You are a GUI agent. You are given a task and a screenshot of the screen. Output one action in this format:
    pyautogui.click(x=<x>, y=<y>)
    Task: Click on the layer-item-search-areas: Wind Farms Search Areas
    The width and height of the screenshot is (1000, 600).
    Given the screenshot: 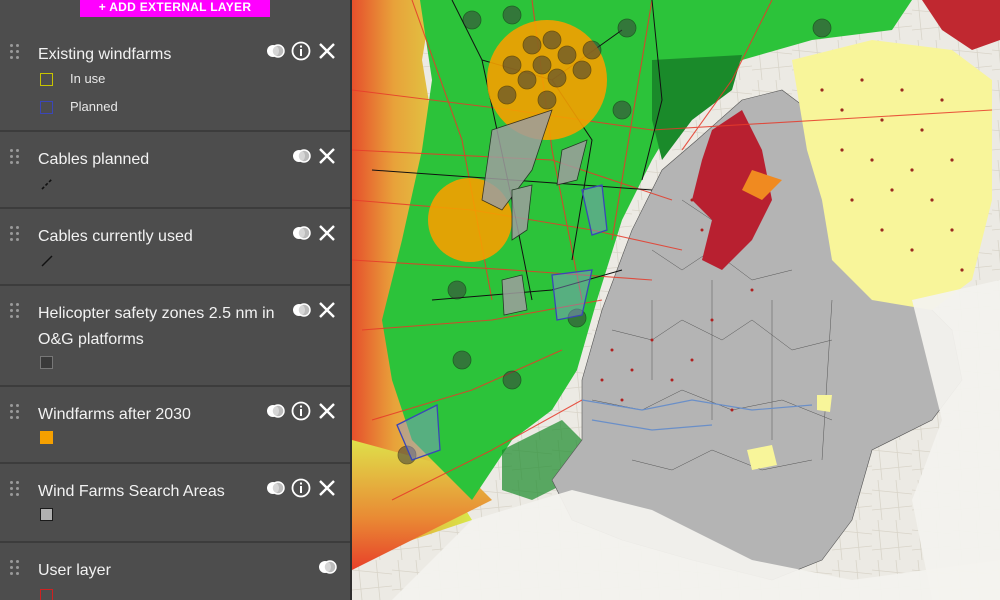 What is the action you would take?
    pyautogui.click(x=175, y=504)
    